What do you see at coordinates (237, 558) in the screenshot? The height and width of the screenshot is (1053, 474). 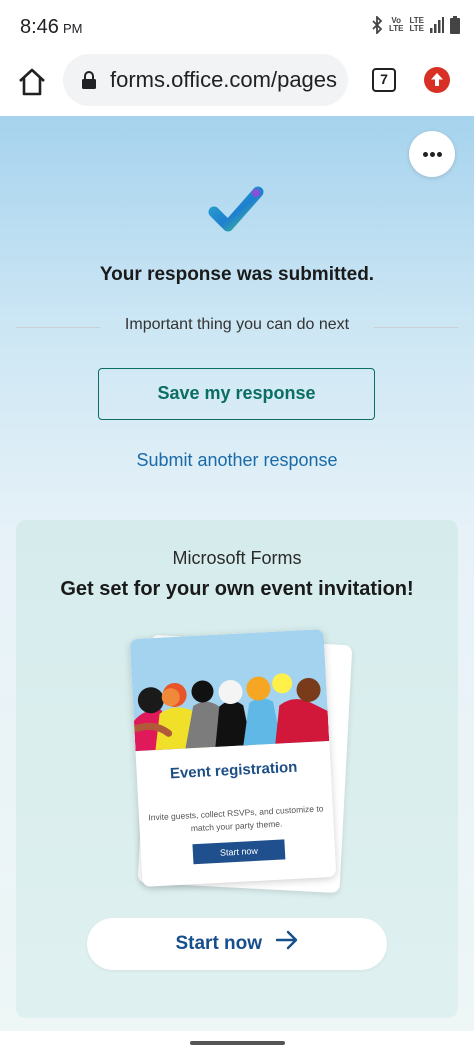 I see `promo-brand: Microsoft Forms` at bounding box center [237, 558].